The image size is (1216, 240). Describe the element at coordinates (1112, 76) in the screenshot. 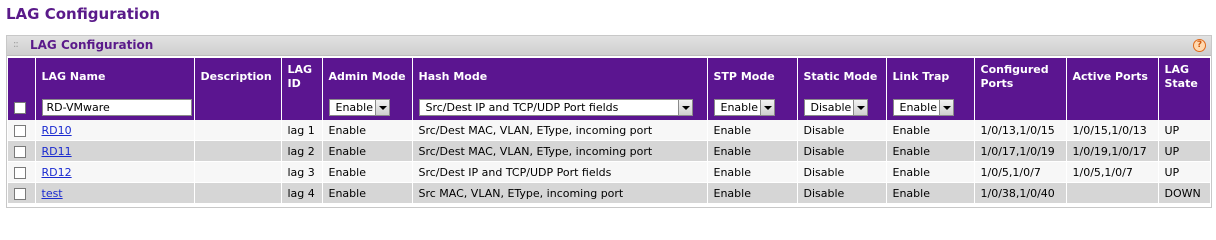

I see `col-active-ports: Active Ports` at that location.